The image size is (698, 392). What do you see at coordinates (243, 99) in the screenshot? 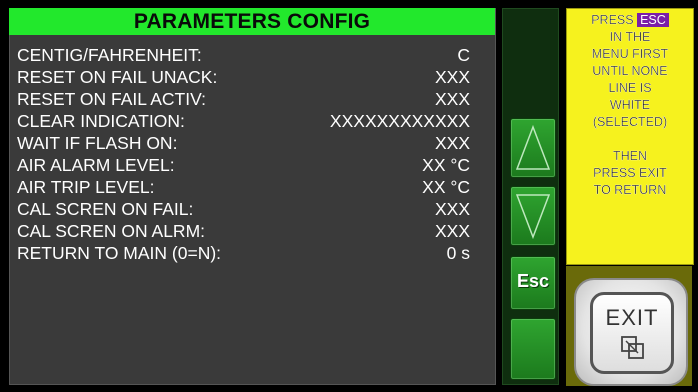
I see `param-row-reset-fail-activ: RESET ON FAIL ACTIV: XXX` at bounding box center [243, 99].